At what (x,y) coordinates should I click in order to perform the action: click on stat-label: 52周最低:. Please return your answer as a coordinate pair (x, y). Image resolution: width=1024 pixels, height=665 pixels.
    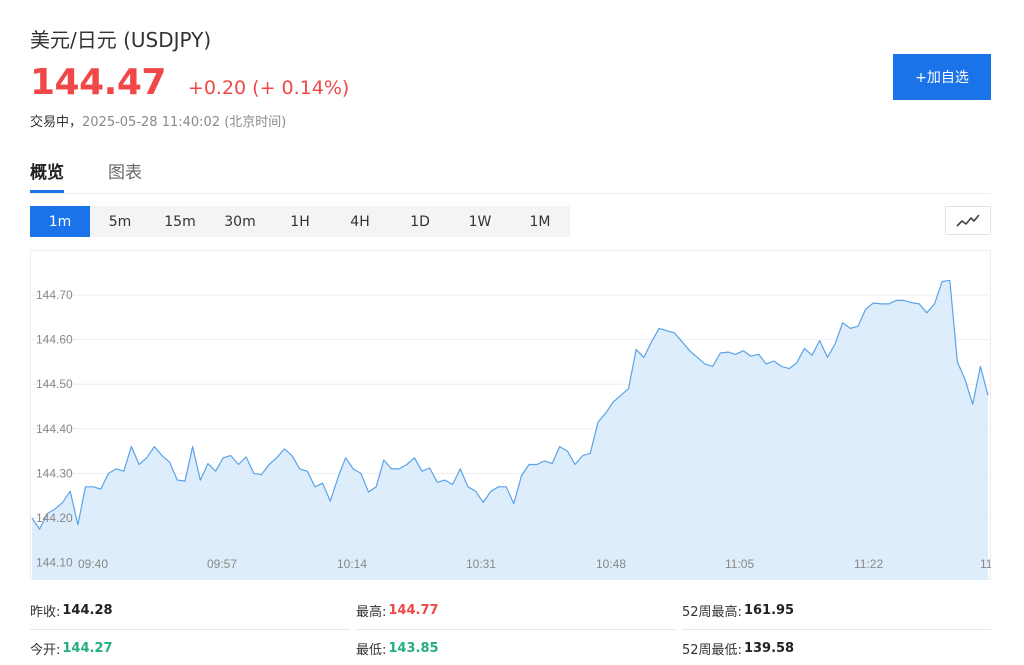
    Looking at the image, I should click on (712, 650).